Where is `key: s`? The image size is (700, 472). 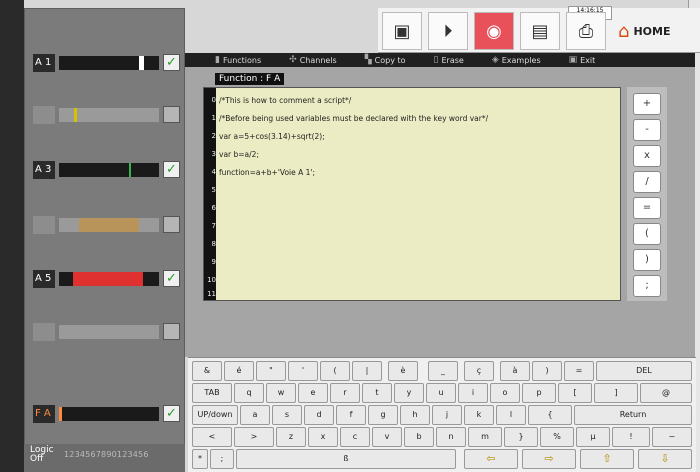
key: s is located at coordinates (287, 415).